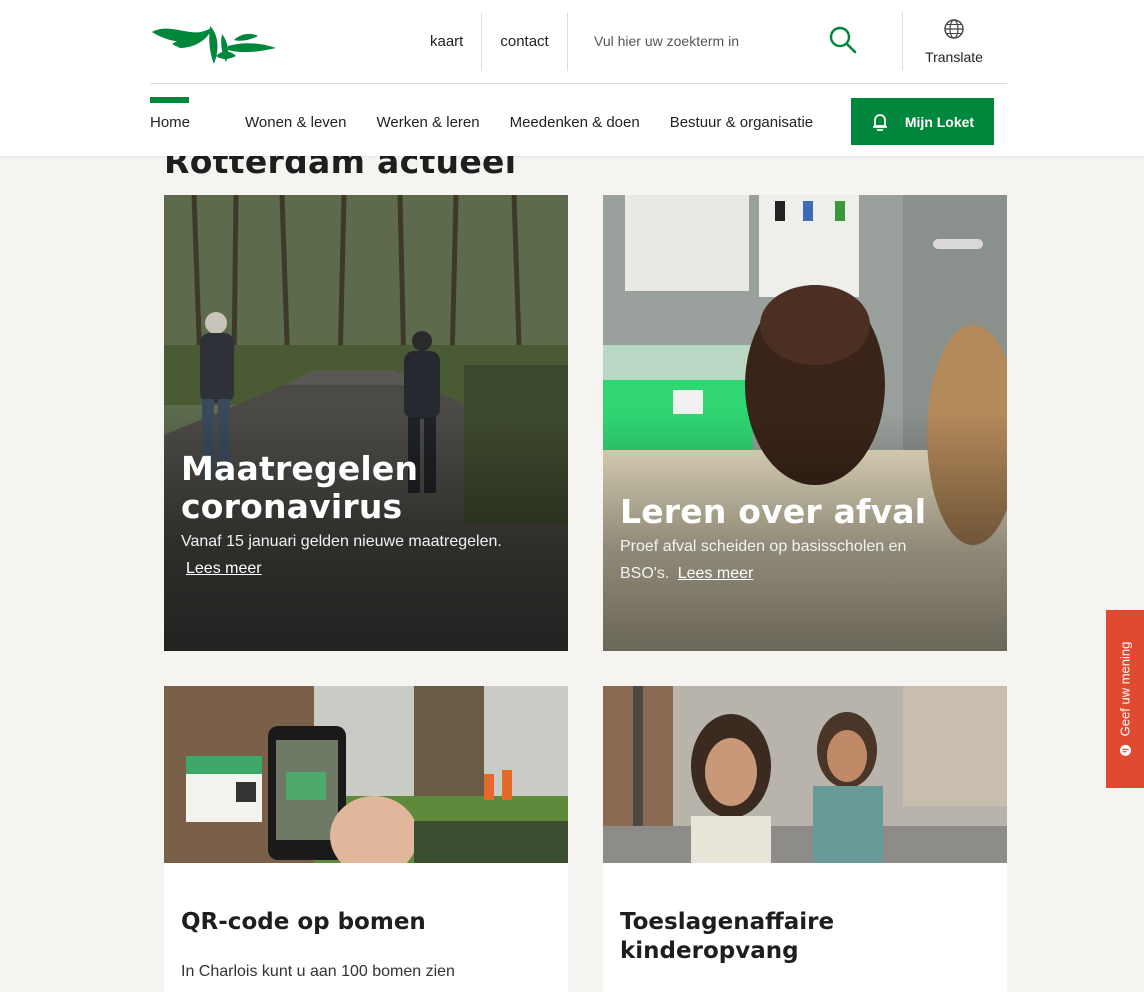 Image resolution: width=1144 pixels, height=992 pixels. Describe the element at coordinates (727, 922) in the screenshot. I see `card-title-line: Toeslagenaffaire` at that location.